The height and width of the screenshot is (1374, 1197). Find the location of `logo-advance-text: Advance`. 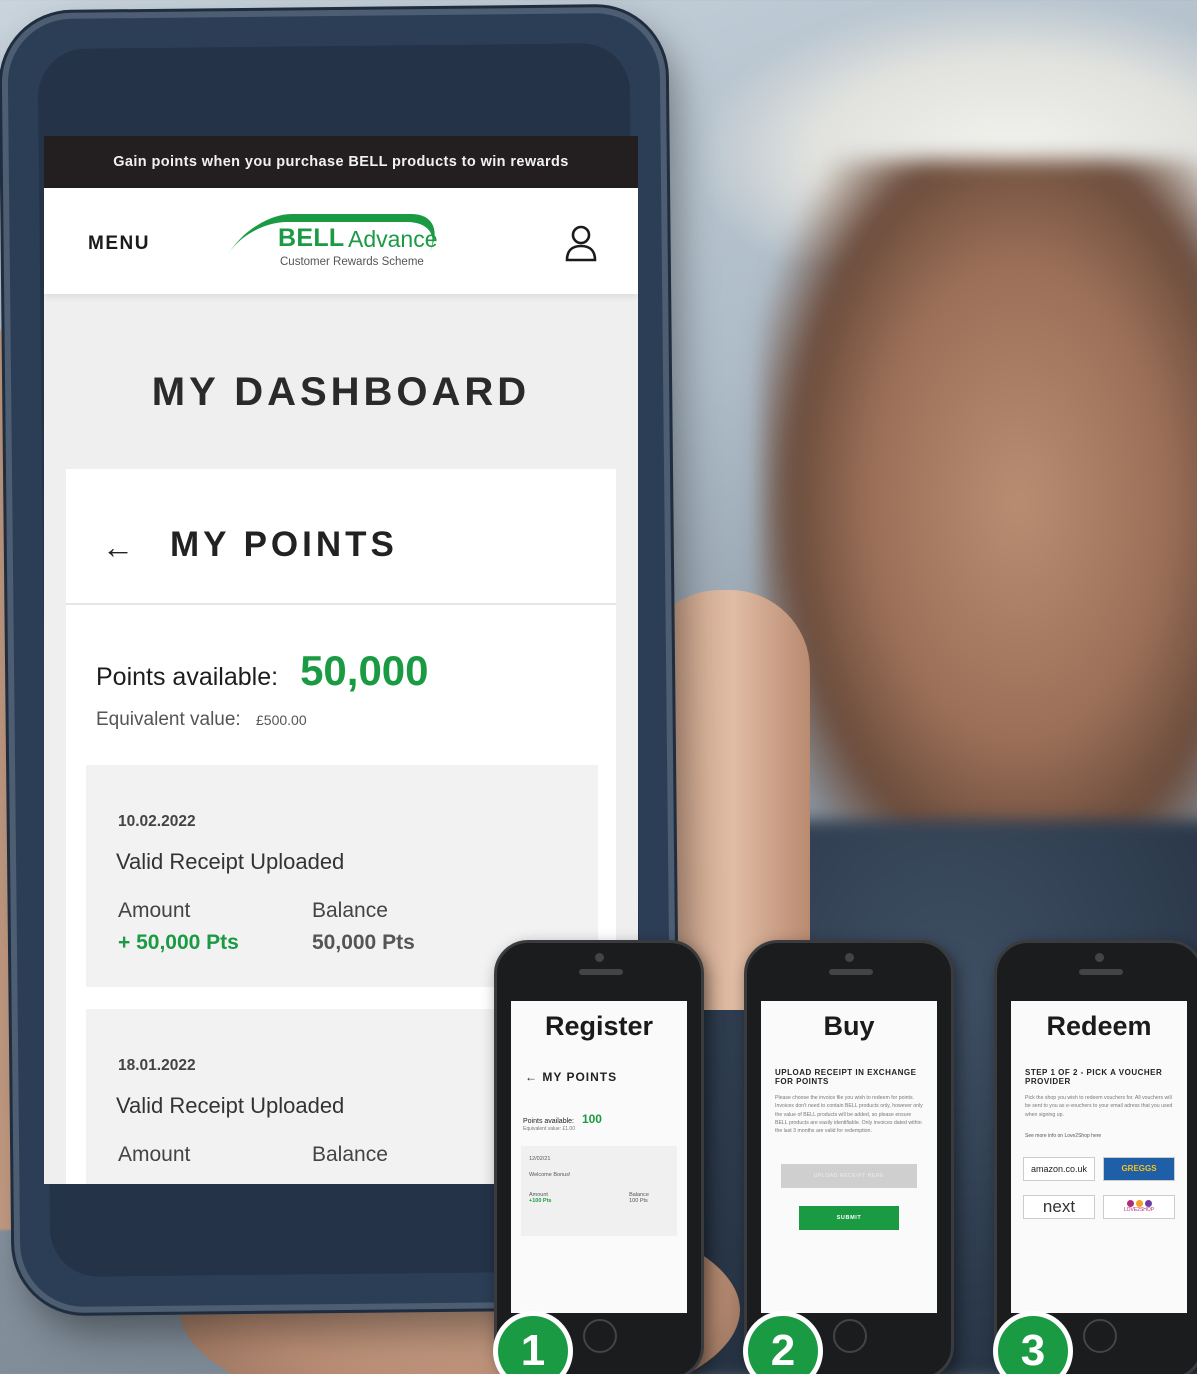

logo-advance-text: Advance is located at coordinates (393, 239).